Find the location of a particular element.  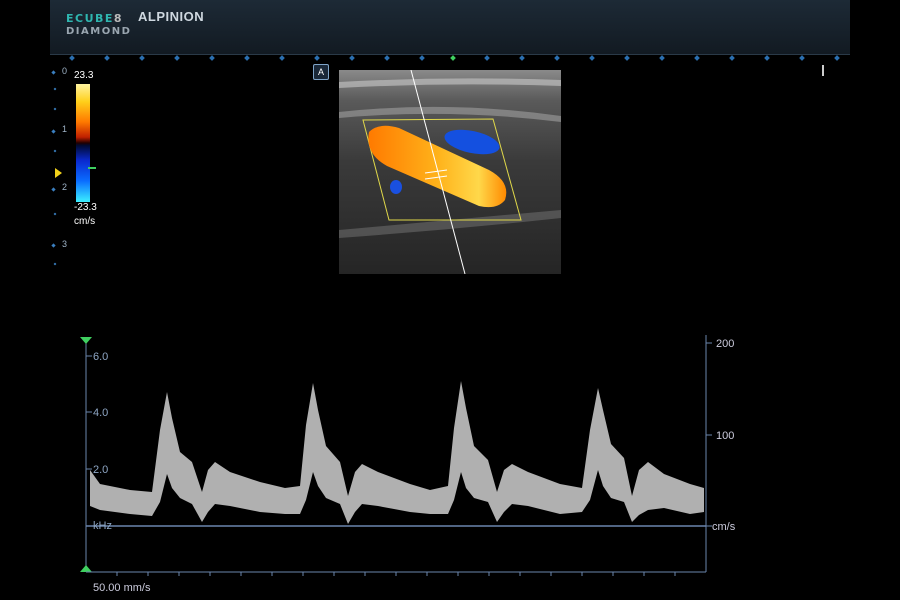

right-unit-label: cm/s is located at coordinates (724, 527).